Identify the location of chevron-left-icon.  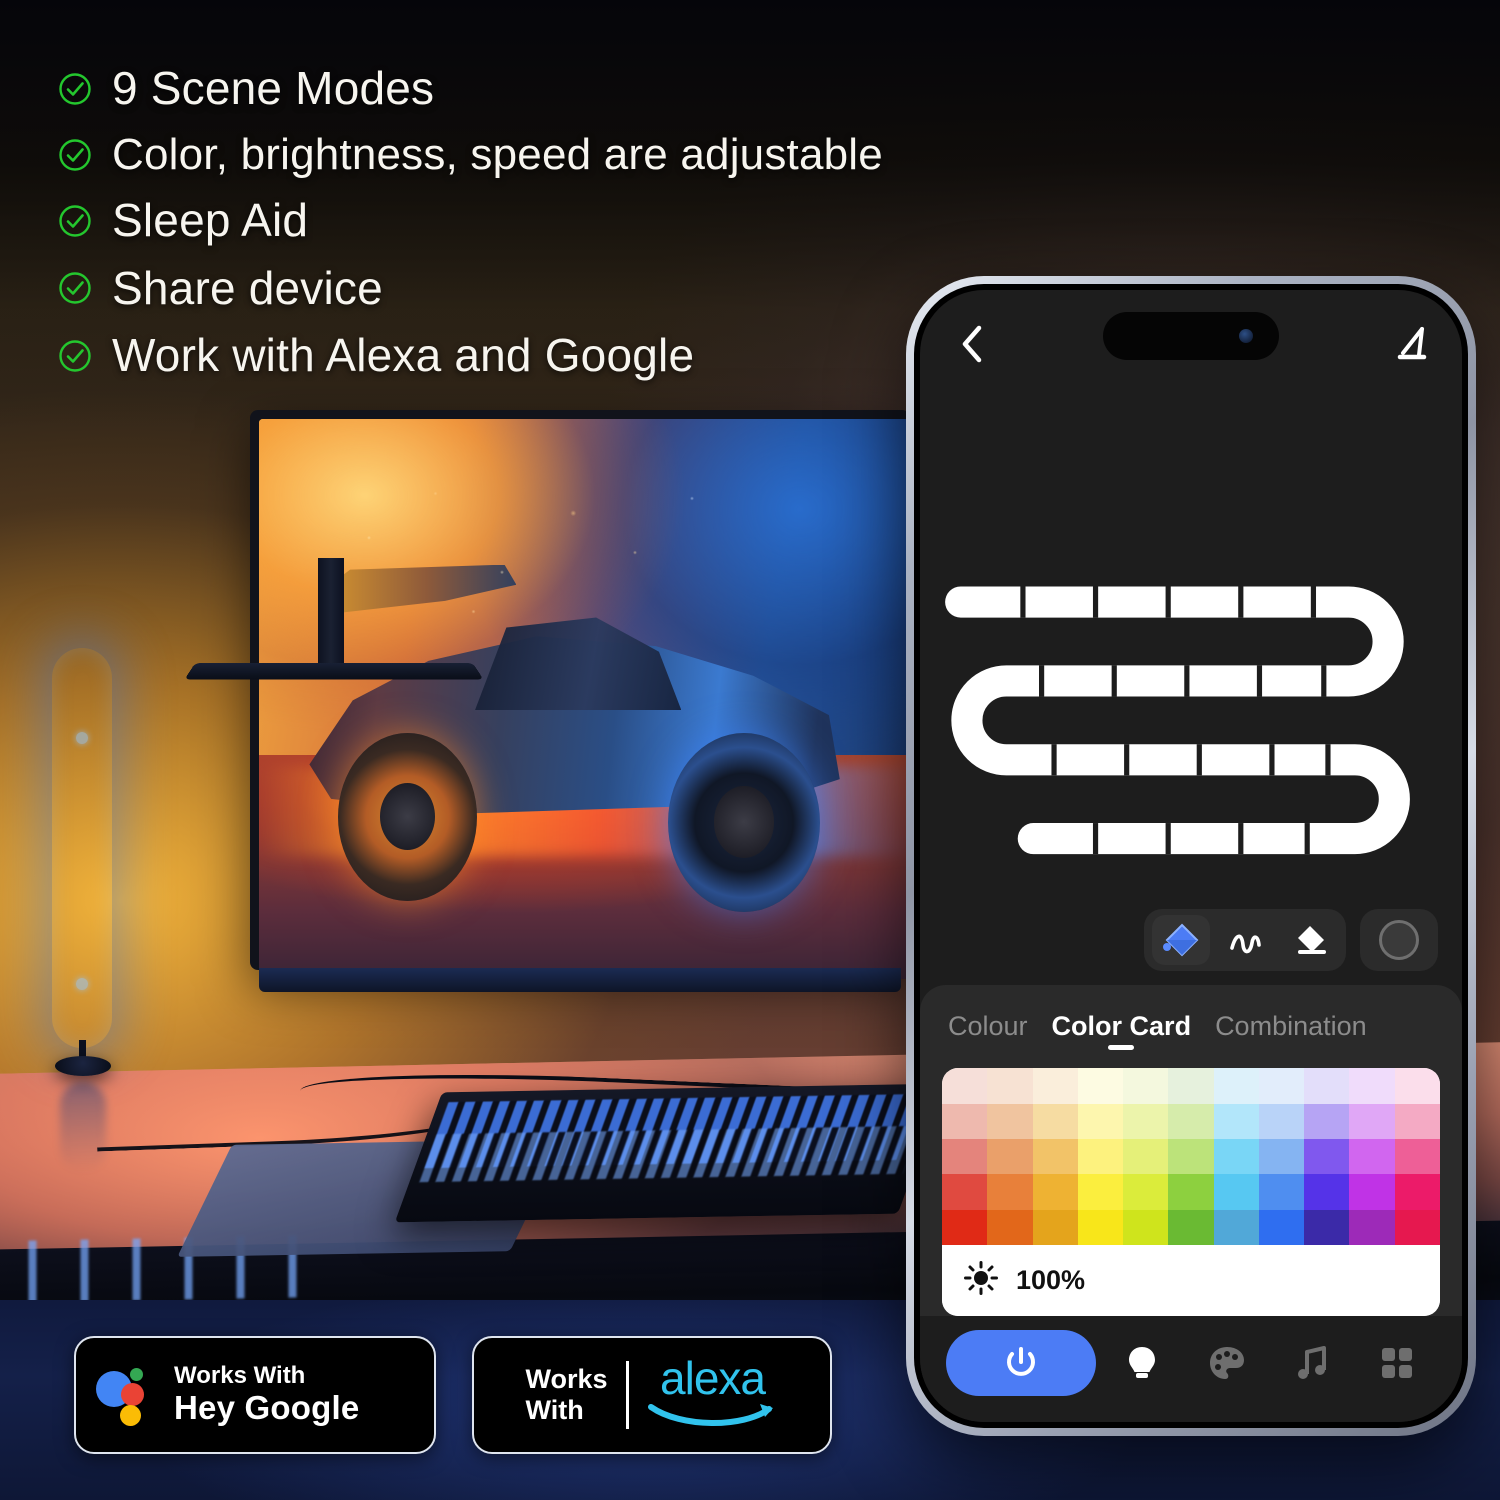
(972, 344).